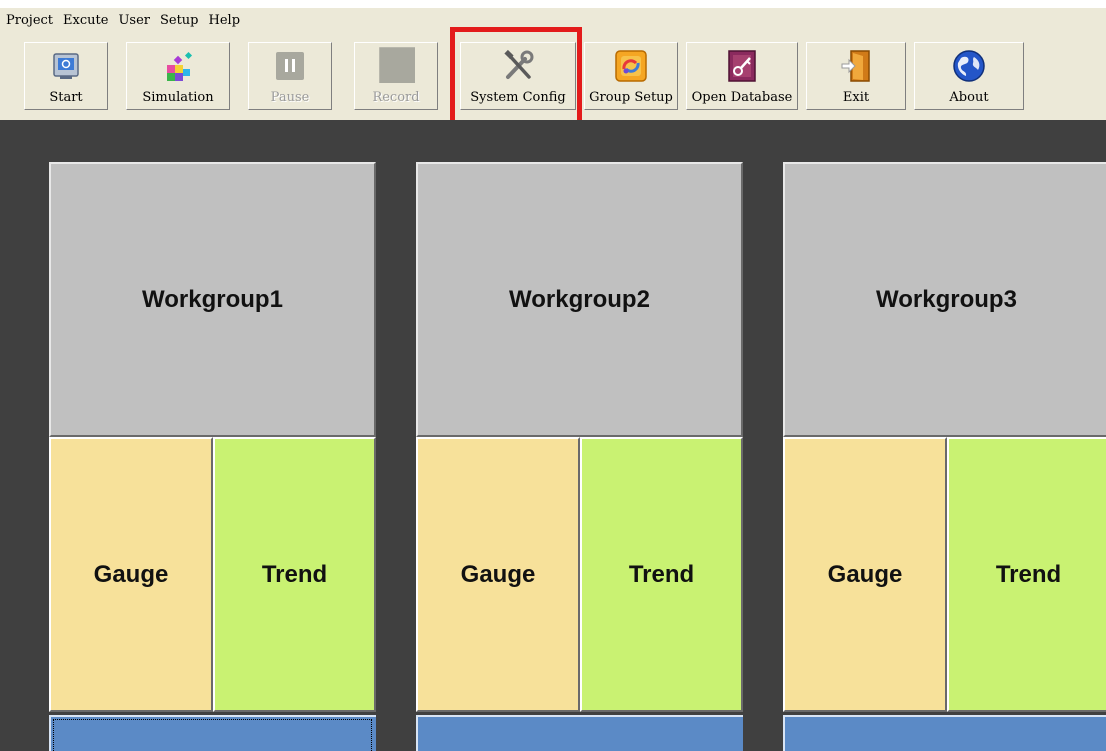 The width and height of the screenshot is (1106, 751). Describe the element at coordinates (396, 97) in the screenshot. I see `record-label: Record` at that location.